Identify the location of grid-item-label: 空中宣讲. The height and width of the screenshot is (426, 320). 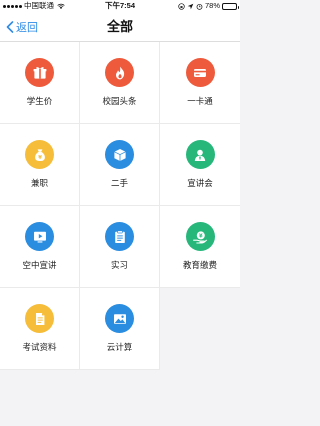
(39, 265).